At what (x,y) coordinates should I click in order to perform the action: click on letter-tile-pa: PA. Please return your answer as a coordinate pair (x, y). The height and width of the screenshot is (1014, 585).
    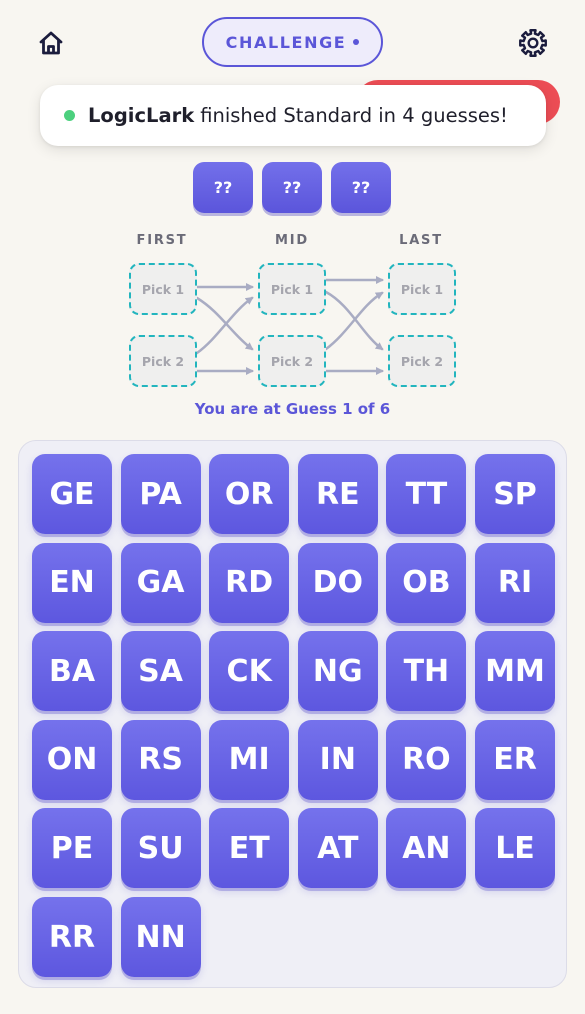
    Looking at the image, I should click on (160, 494).